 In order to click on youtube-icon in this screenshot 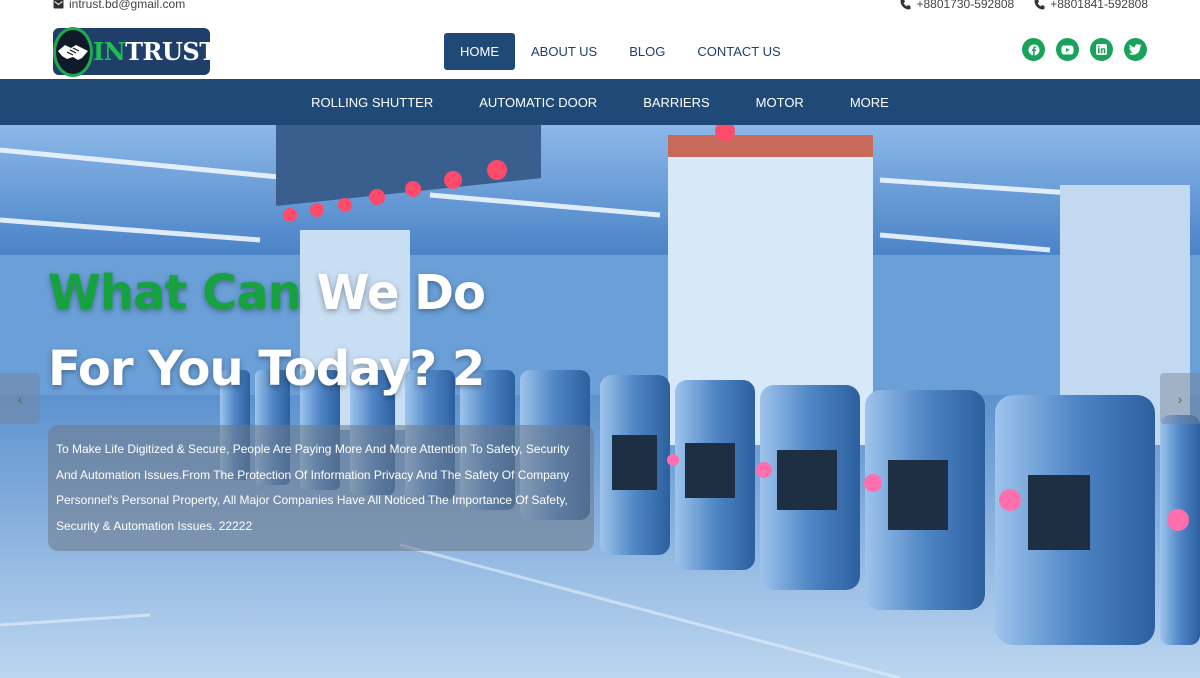, I will do `click(1067, 49)`.